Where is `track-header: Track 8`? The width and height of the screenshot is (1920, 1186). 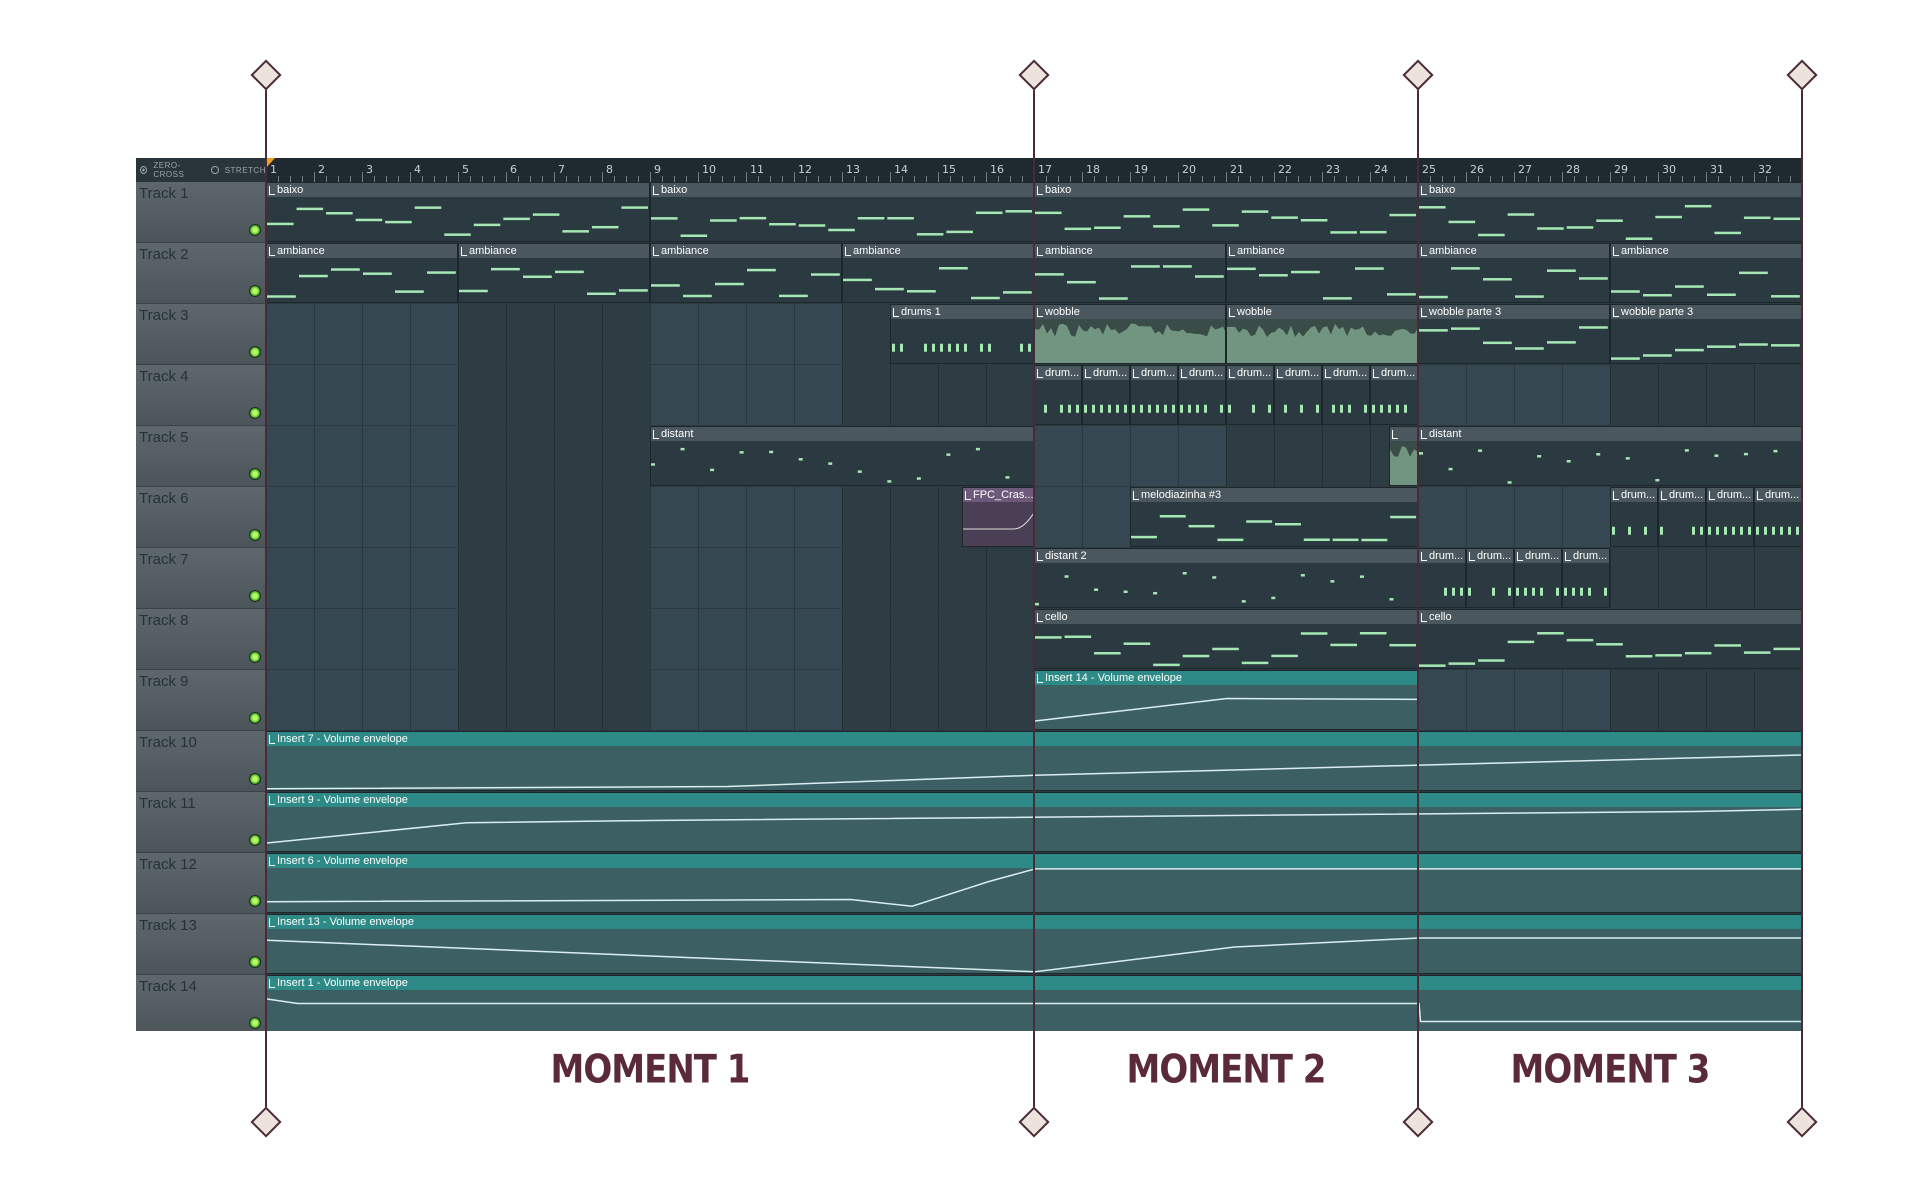
track-header: Track 8 is located at coordinates (201, 639).